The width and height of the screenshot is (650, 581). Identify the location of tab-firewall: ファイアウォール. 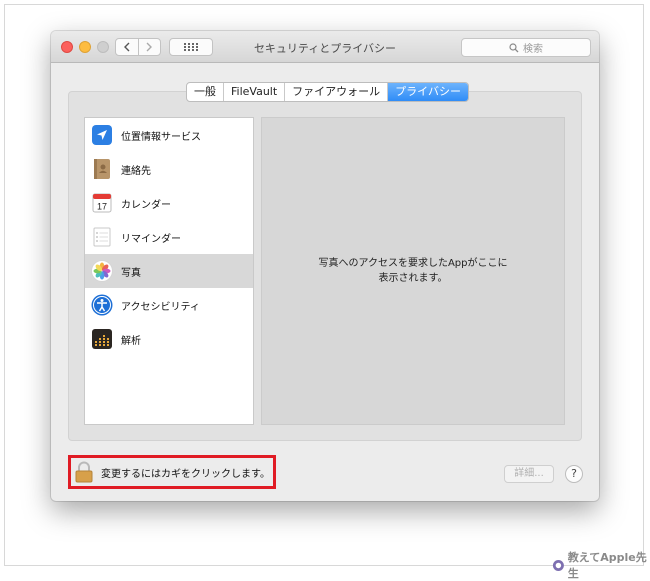
(335, 92).